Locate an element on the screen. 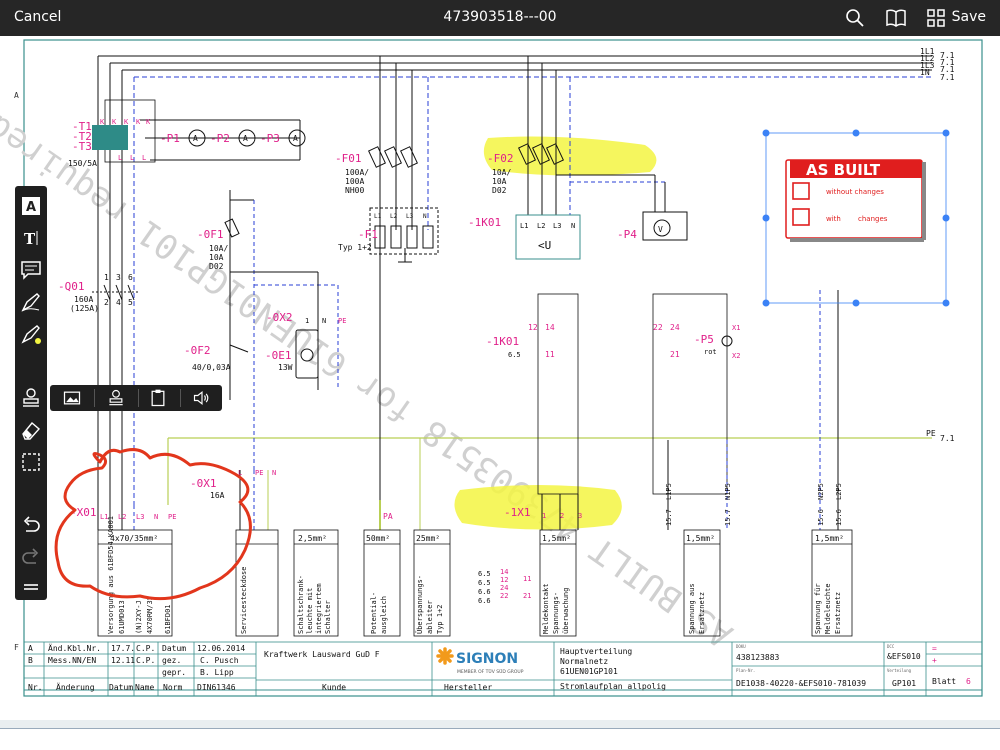 The image size is (1000, 750). f02-rating: D02 is located at coordinates (499, 190).